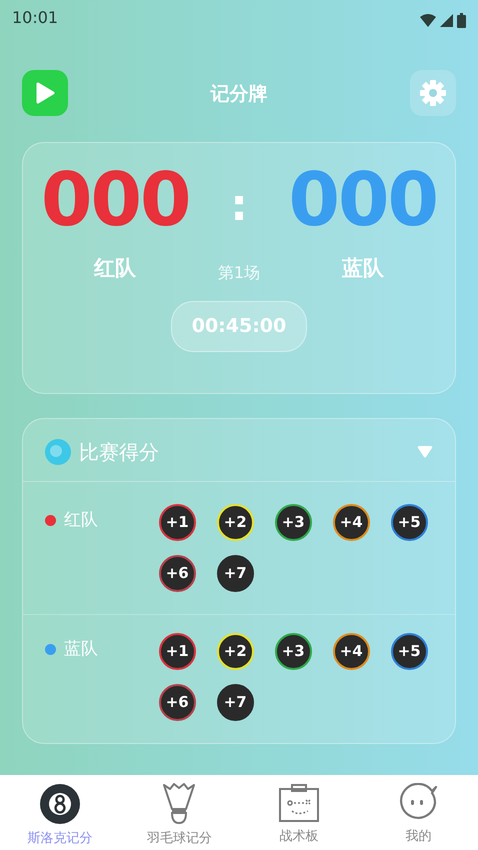 Image resolution: width=478 pixels, height=850 pixels. What do you see at coordinates (179, 804) in the screenshot?
I see `shuttlecock-icon` at bounding box center [179, 804].